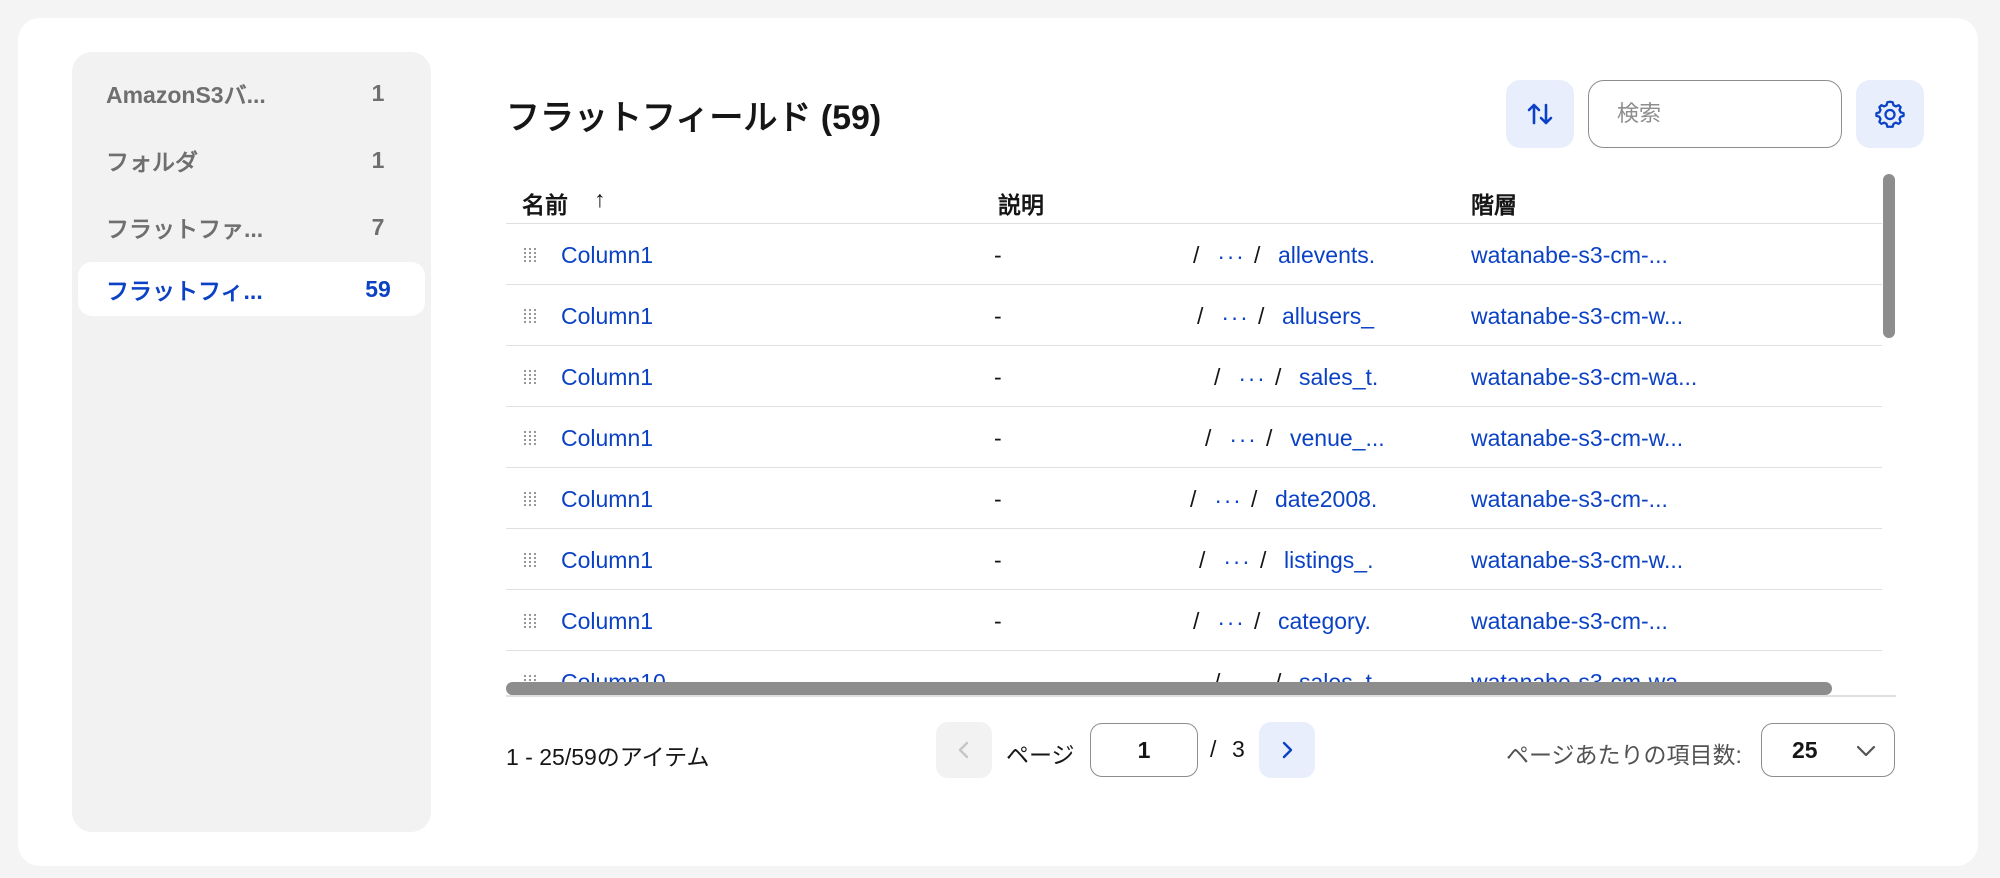  Describe the element at coordinates (251, 160) in the screenshot. I see `sidebar-item-folder: フォルダ 1` at that location.